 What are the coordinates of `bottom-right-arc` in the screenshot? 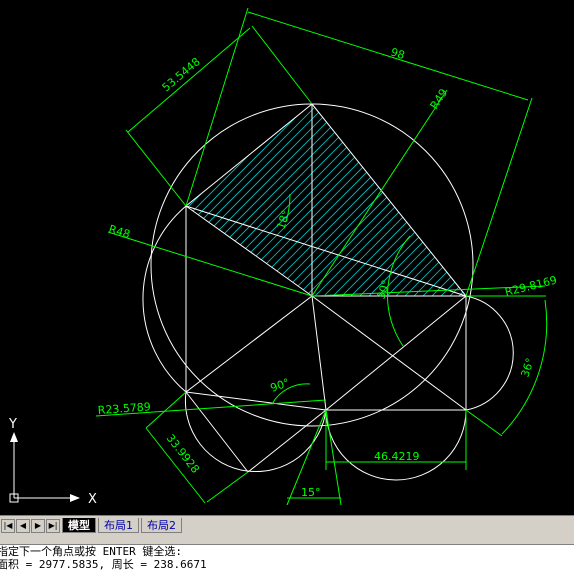 It's located at (396, 445).